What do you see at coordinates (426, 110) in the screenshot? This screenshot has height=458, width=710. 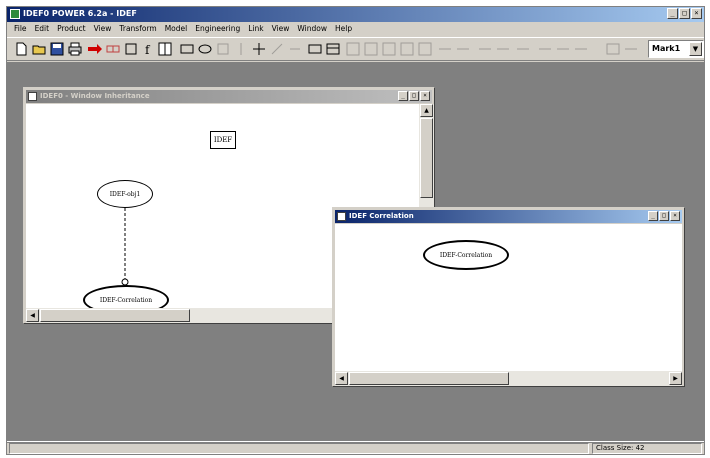 I see `scroll-up-button: ▲` at bounding box center [426, 110].